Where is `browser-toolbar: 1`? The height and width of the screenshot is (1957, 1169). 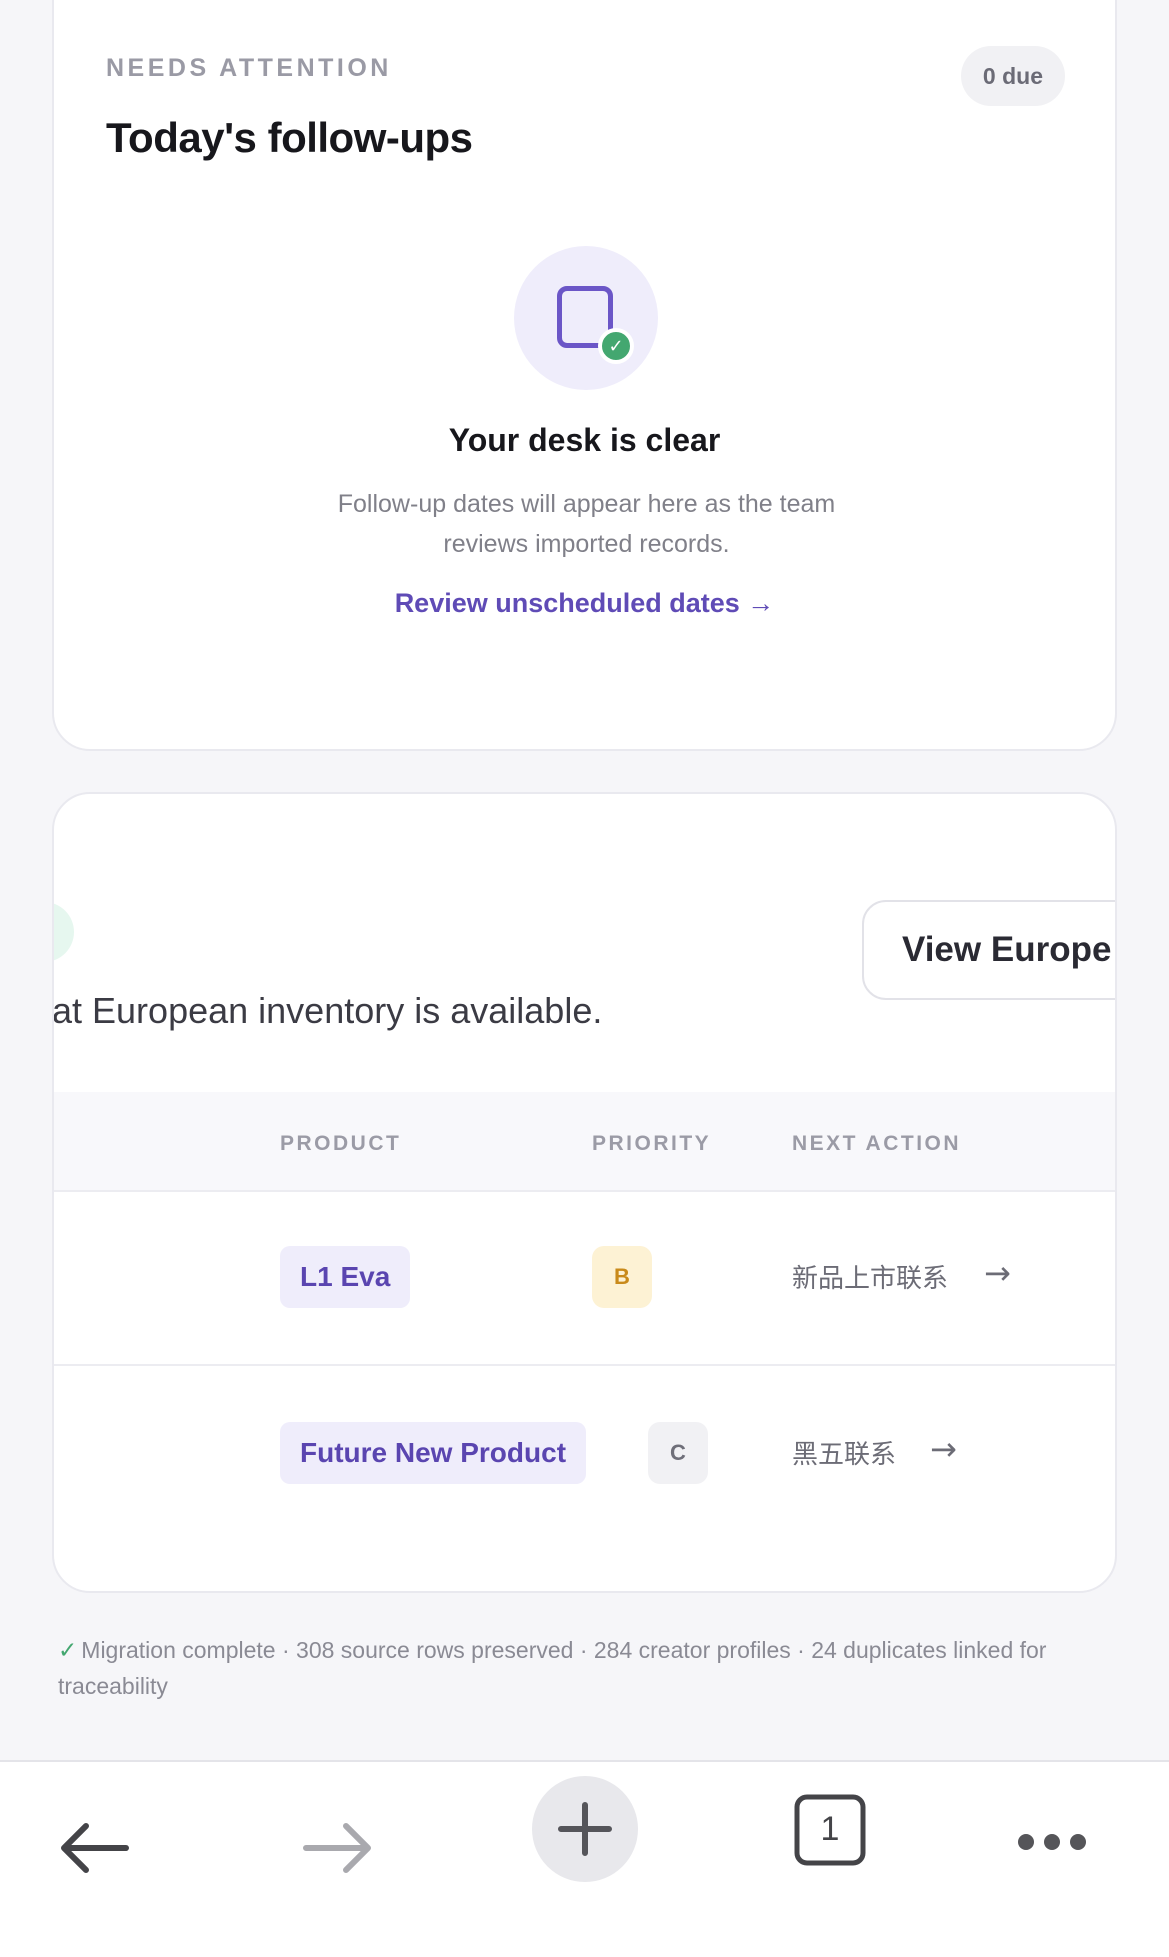
browser-toolbar: 1 is located at coordinates (584, 1858).